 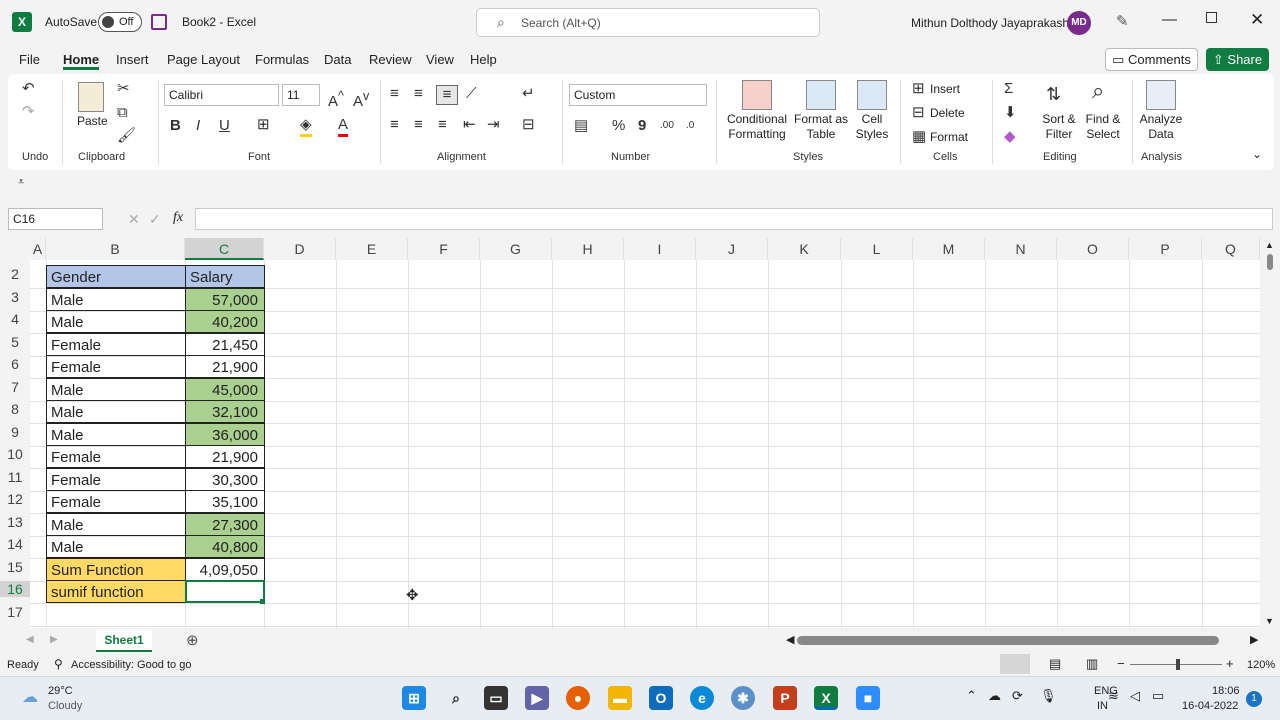 I want to click on tab-home: Home, so click(x=81, y=60).